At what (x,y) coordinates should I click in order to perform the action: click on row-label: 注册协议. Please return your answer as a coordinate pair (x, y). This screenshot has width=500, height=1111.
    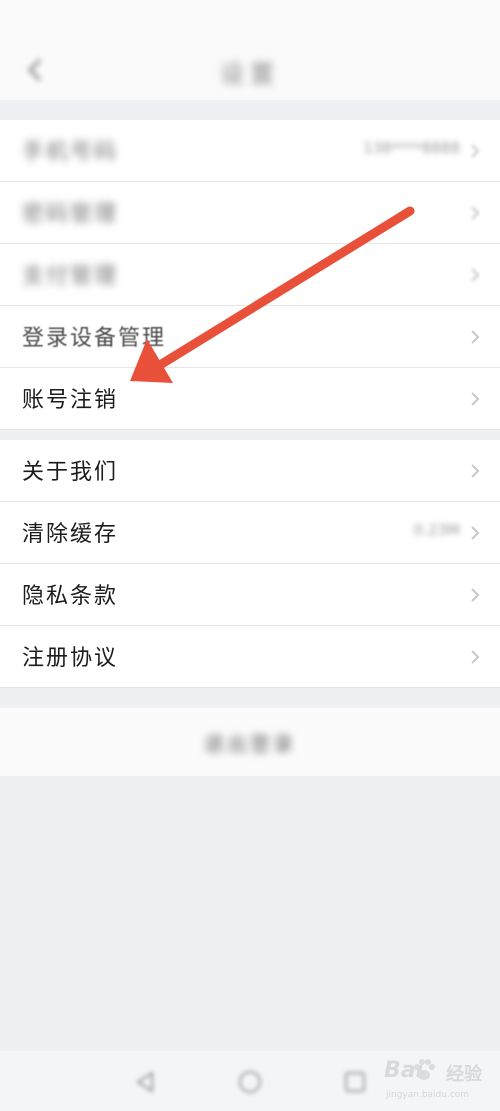
    Looking at the image, I should click on (70, 658).